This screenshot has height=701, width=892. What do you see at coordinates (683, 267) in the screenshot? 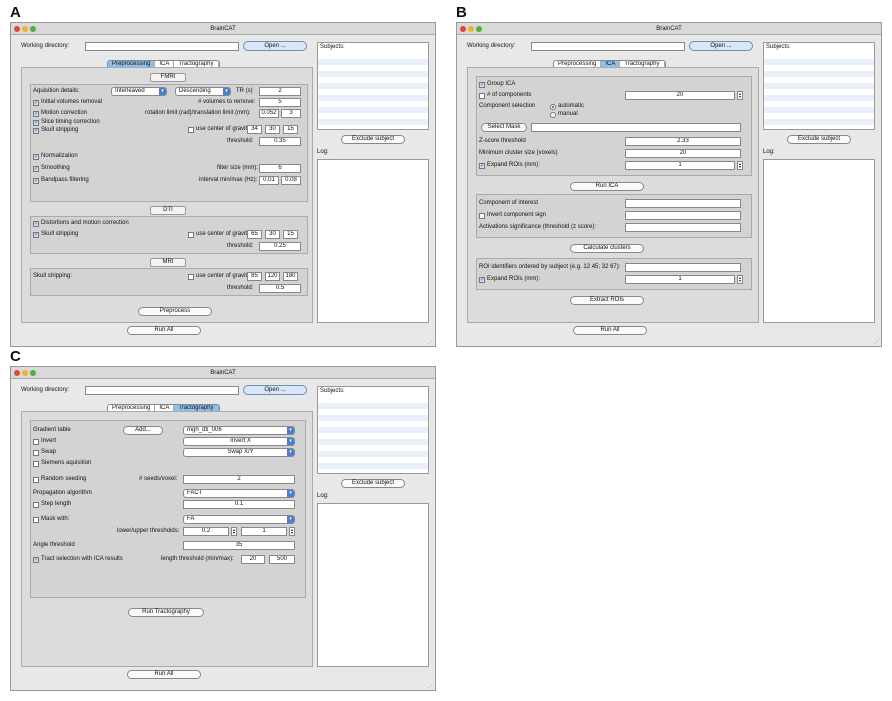
I see `roi-identifiers-input` at bounding box center [683, 267].